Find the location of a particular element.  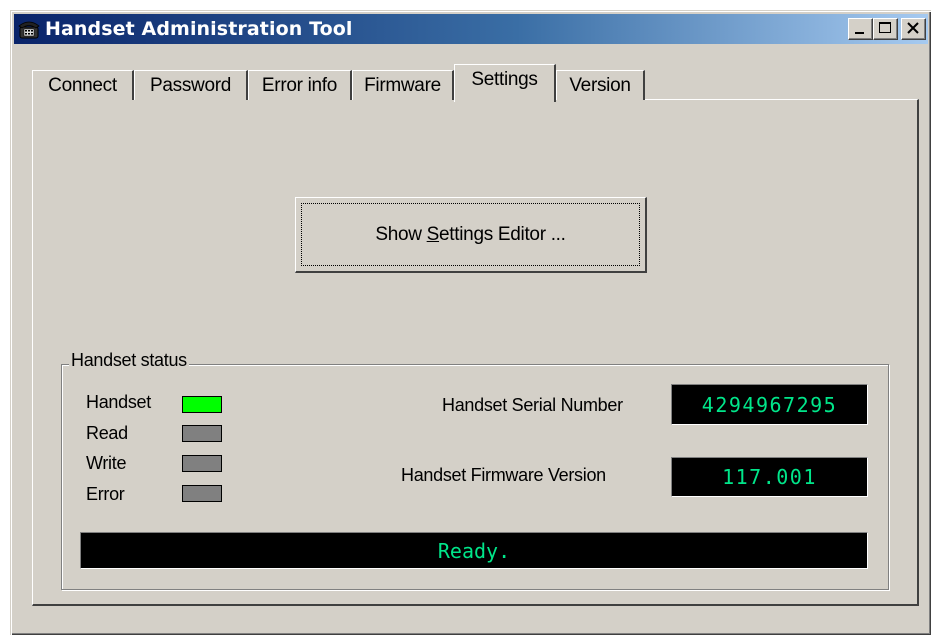

maximize-button is located at coordinates (885, 29).